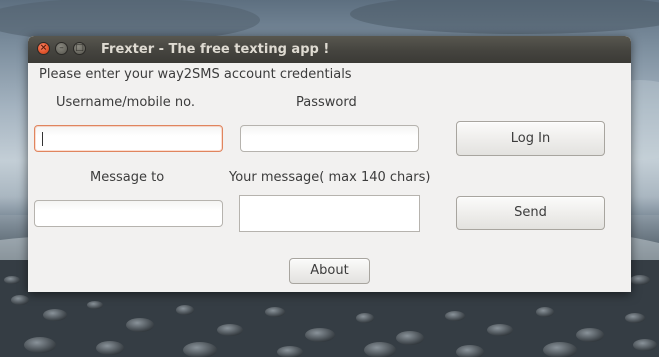  I want to click on close-window-button: ×, so click(43, 48).